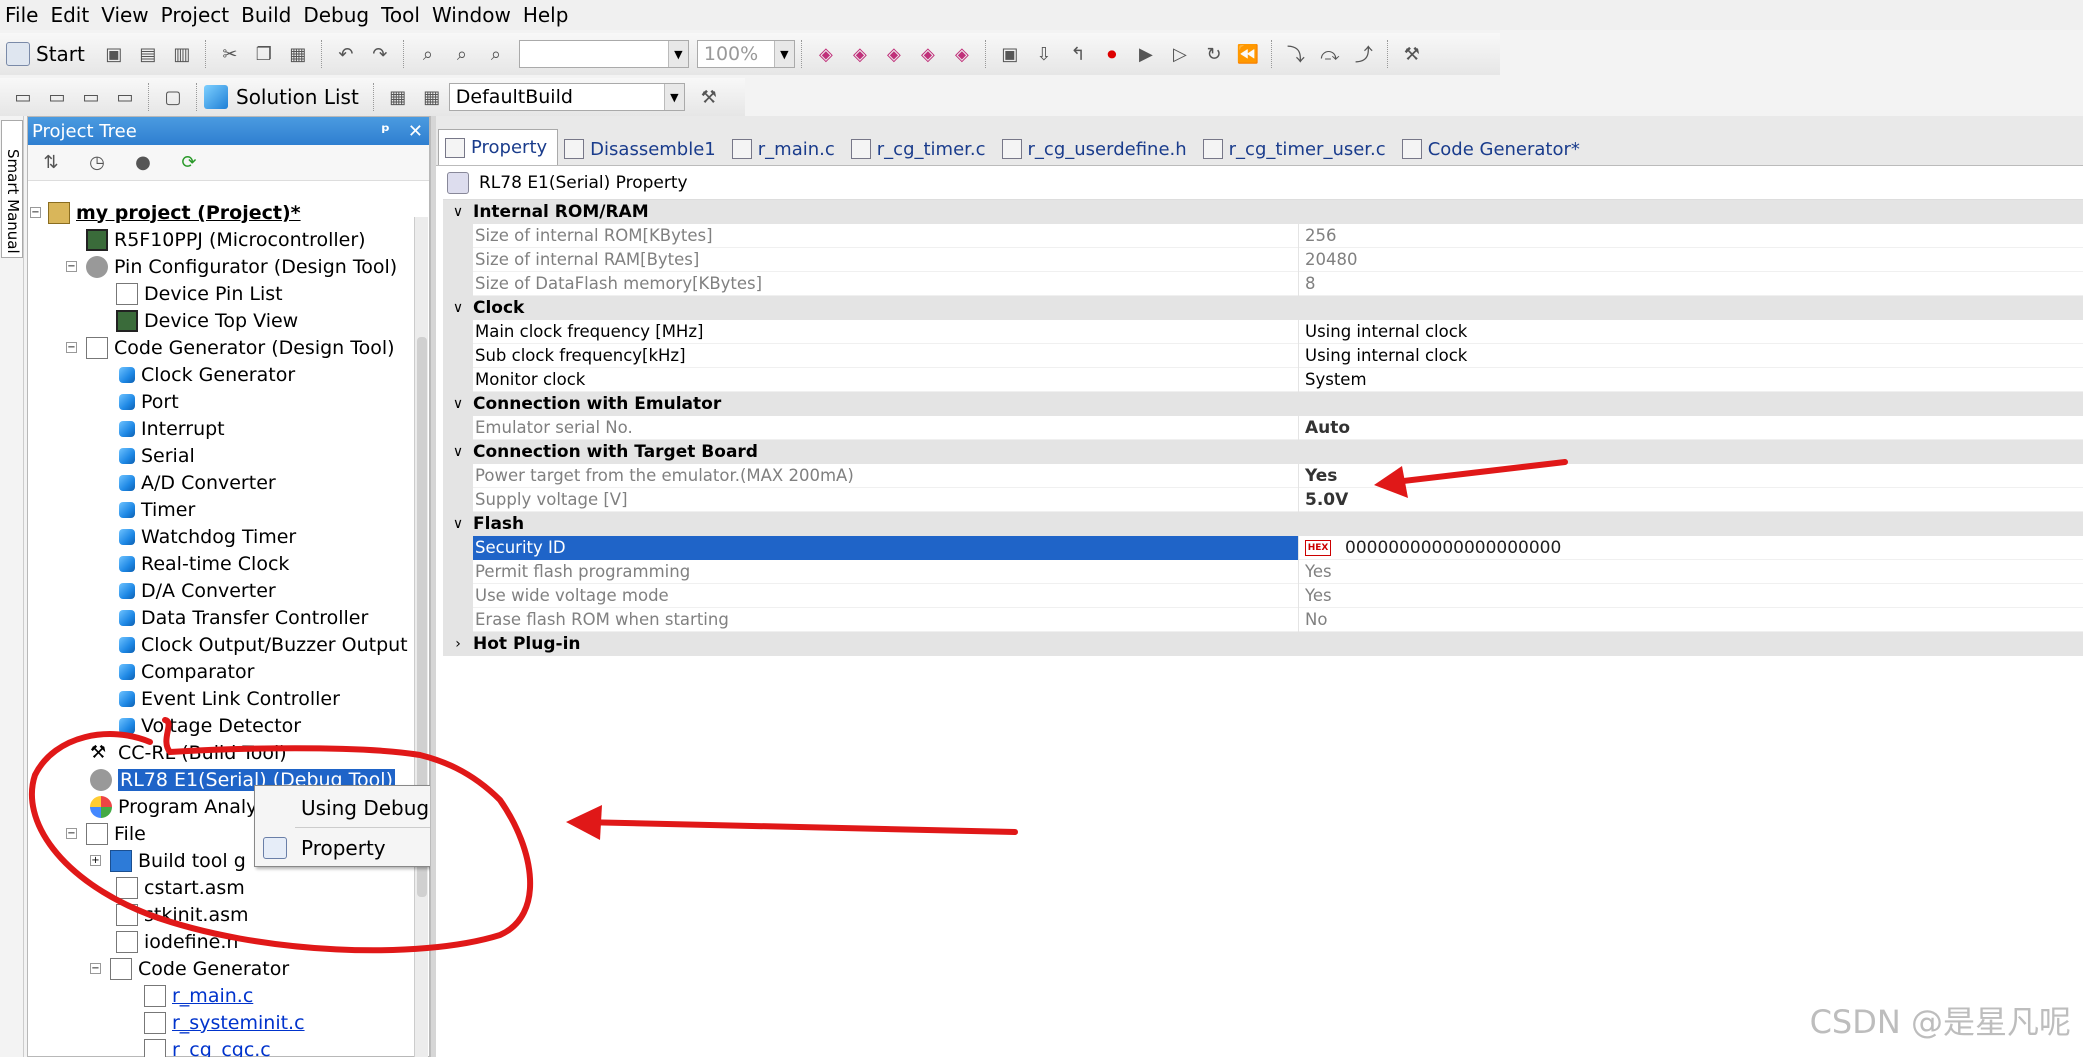 This screenshot has height=1057, width=2083. I want to click on go-icon: ▶, so click(1146, 54).